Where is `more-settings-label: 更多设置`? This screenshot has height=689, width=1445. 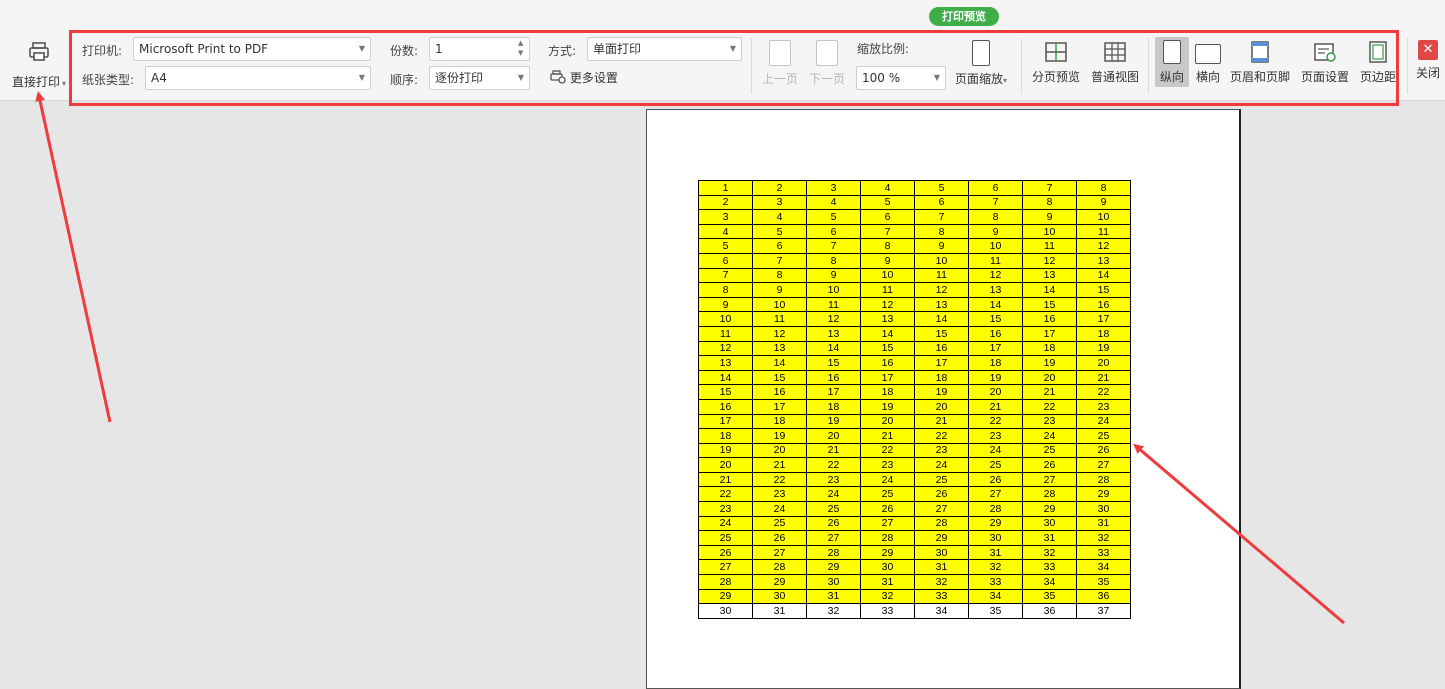
more-settings-label: 更多设置 is located at coordinates (593, 78).